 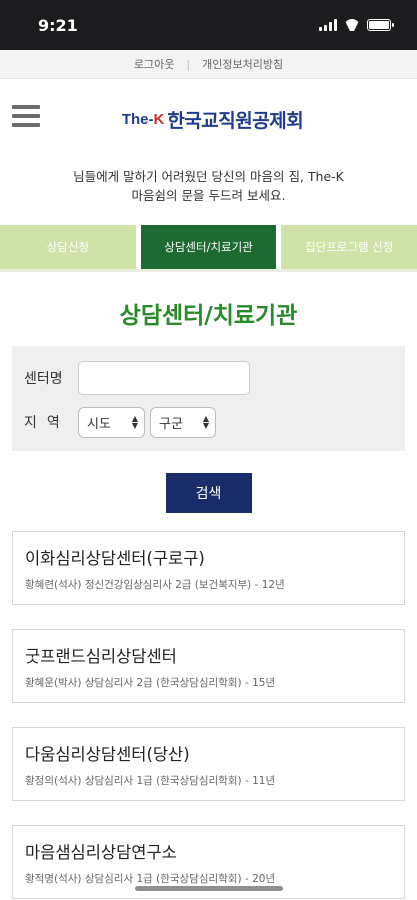 I want to click on battery-icon, so click(x=380, y=25).